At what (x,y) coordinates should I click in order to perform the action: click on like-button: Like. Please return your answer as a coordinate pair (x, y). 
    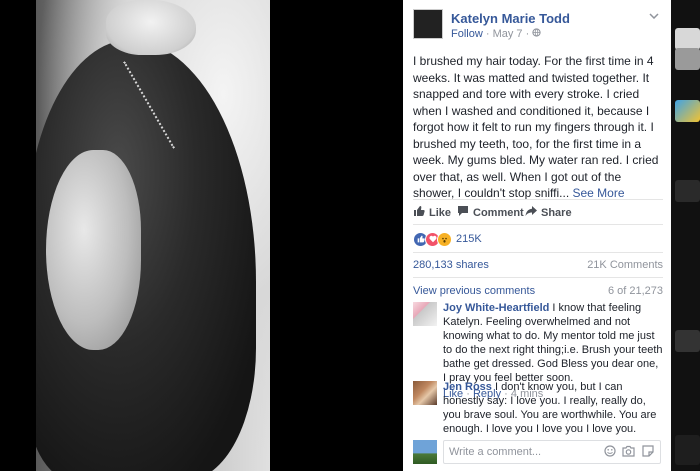
    Looking at the image, I should click on (432, 212).